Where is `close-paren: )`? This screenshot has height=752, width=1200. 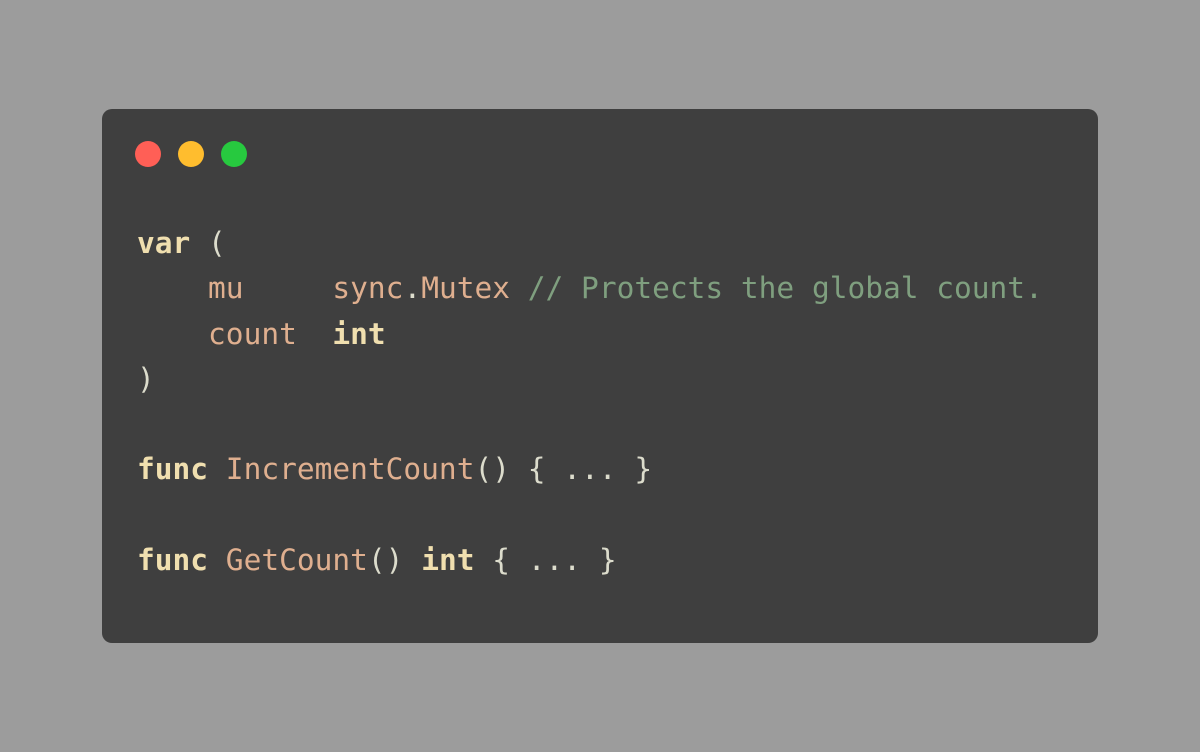 close-paren: ) is located at coordinates (146, 378).